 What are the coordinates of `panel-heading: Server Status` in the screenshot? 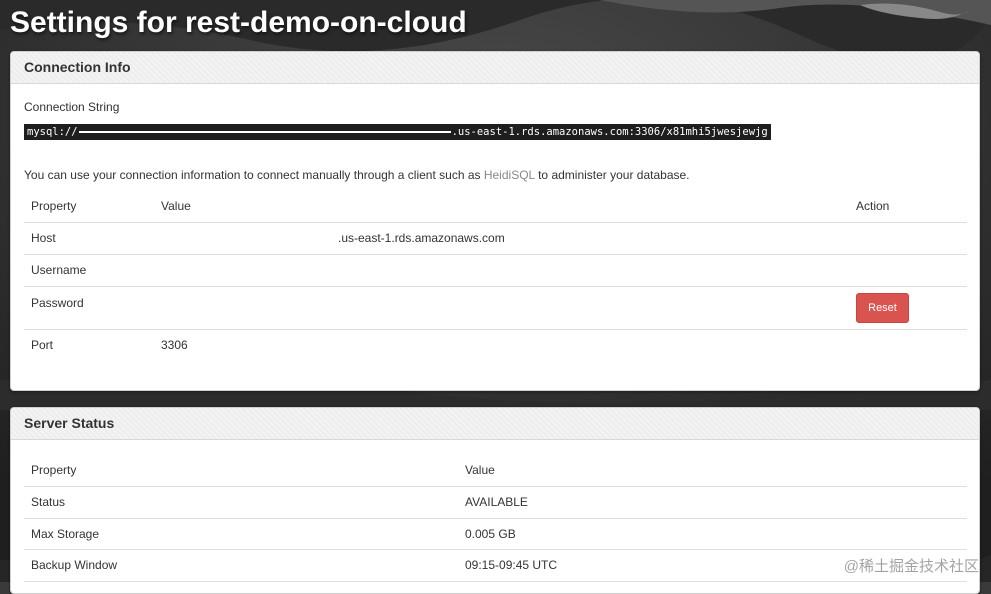 It's located at (495, 424).